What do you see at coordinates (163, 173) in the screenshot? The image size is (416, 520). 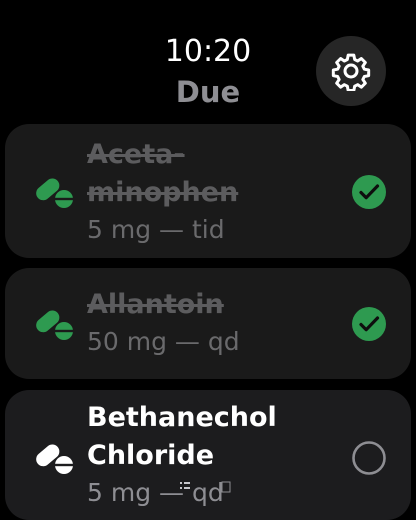 I see `medication-name: Aceta- minophen` at bounding box center [163, 173].